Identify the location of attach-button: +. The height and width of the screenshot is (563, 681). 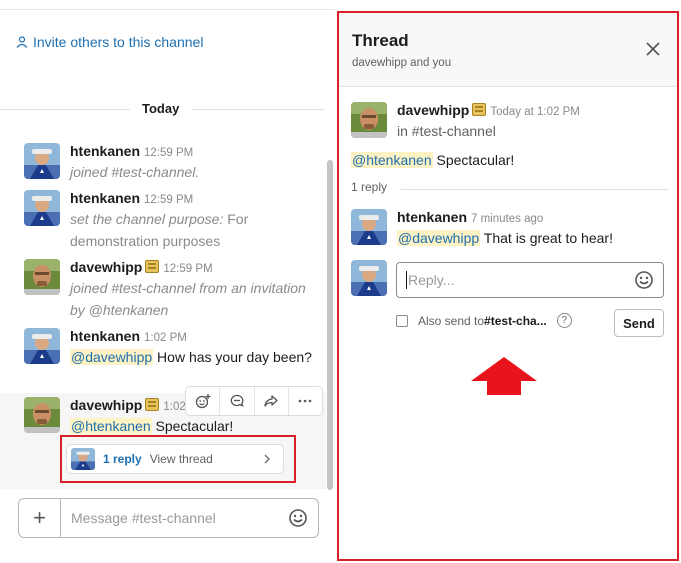
(40, 518).